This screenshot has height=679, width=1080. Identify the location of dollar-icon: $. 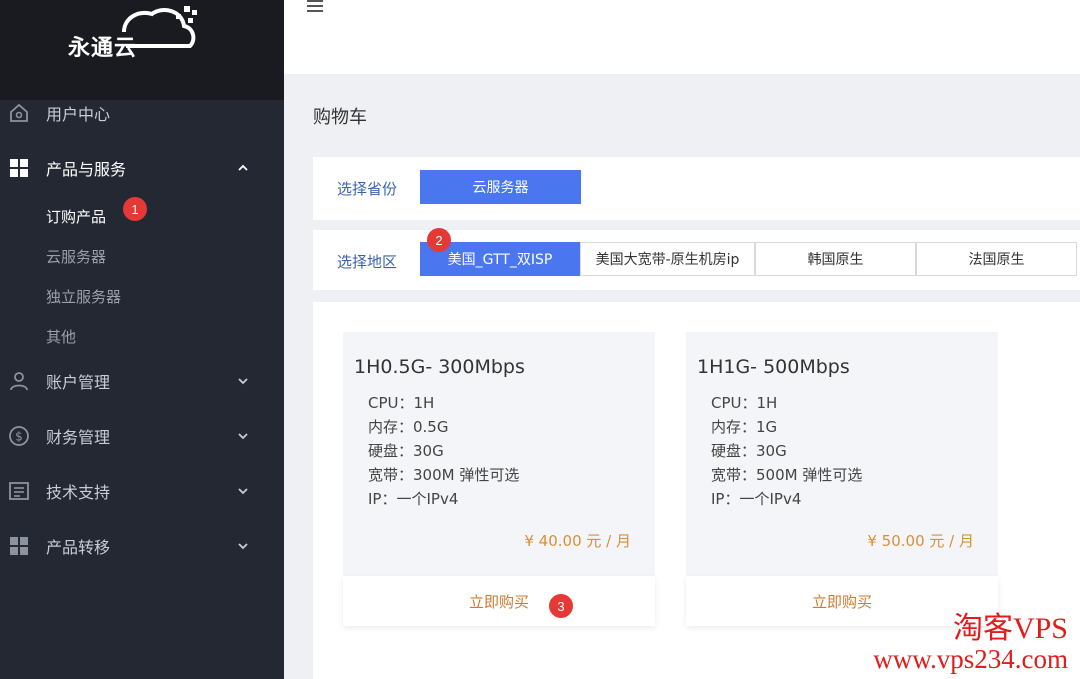
(19, 436).